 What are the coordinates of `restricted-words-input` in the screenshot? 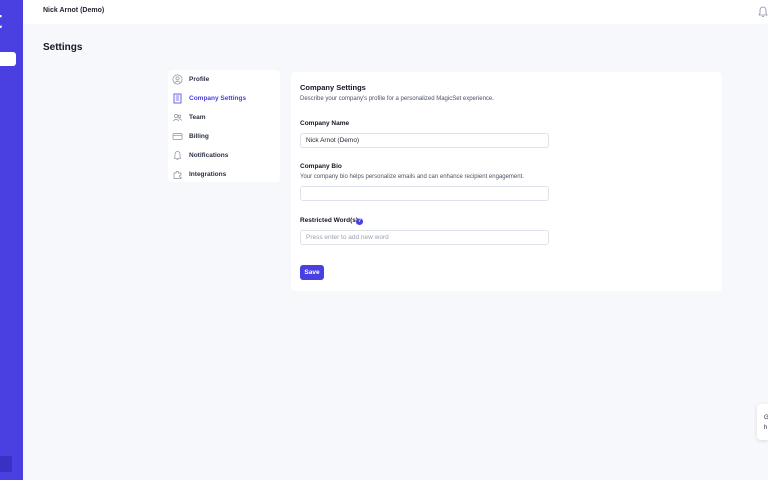 It's located at (424, 237).